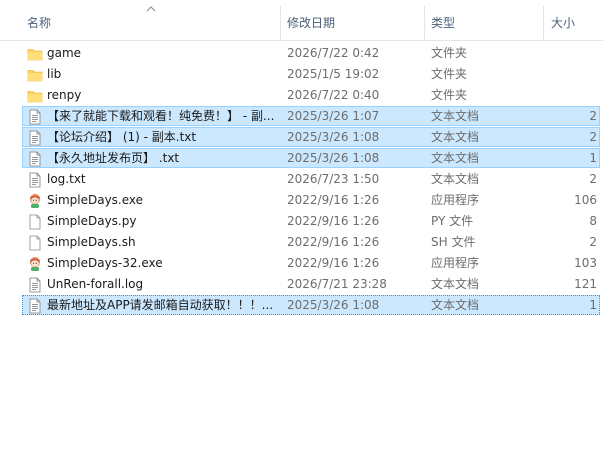 Image resolution: width=603 pixels, height=476 pixels. Describe the element at coordinates (563, 20) in the screenshot. I see `column-header-size: 大小` at that location.